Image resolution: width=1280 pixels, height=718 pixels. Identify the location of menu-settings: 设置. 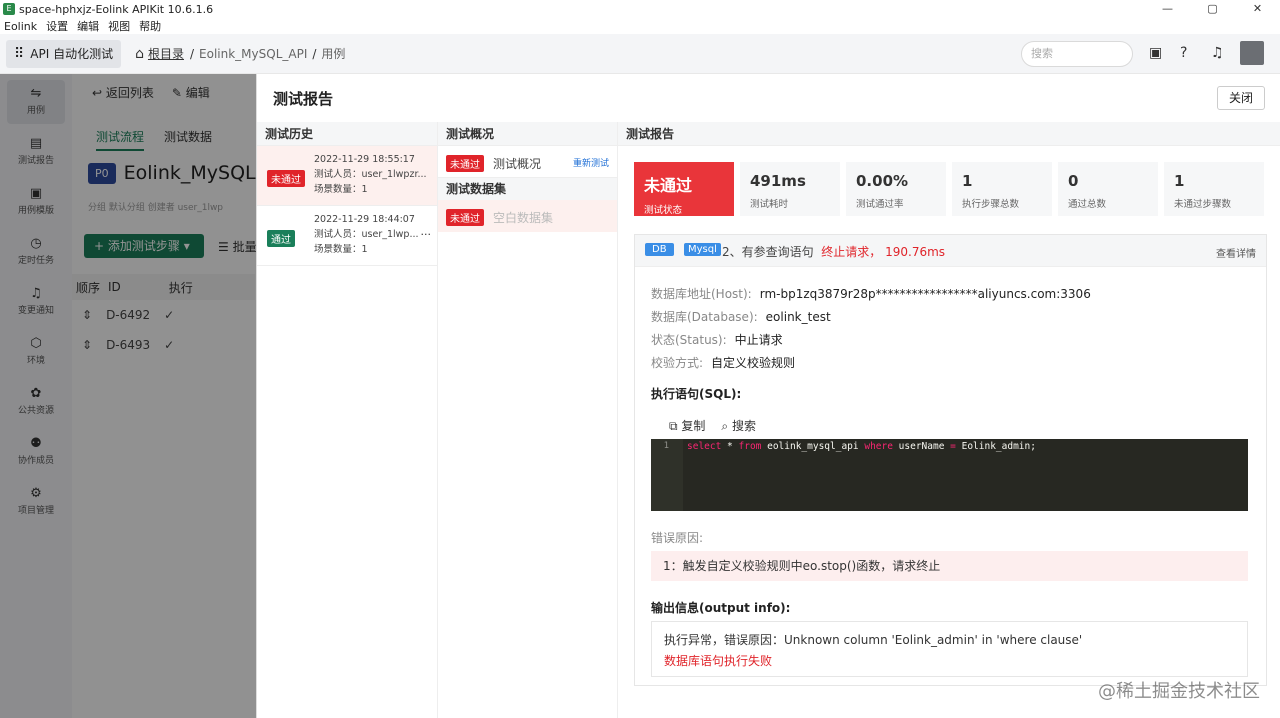
(57, 26).